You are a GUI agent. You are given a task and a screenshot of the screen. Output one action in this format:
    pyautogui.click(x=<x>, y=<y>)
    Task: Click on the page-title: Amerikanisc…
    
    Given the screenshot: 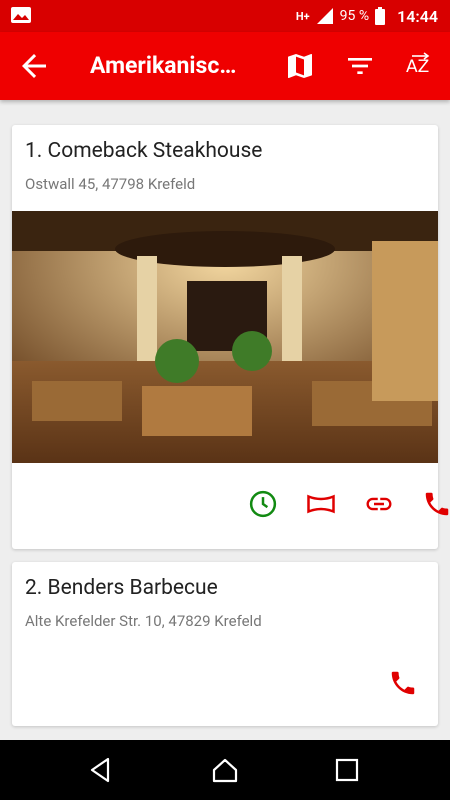 What is the action you would take?
    pyautogui.click(x=163, y=65)
    